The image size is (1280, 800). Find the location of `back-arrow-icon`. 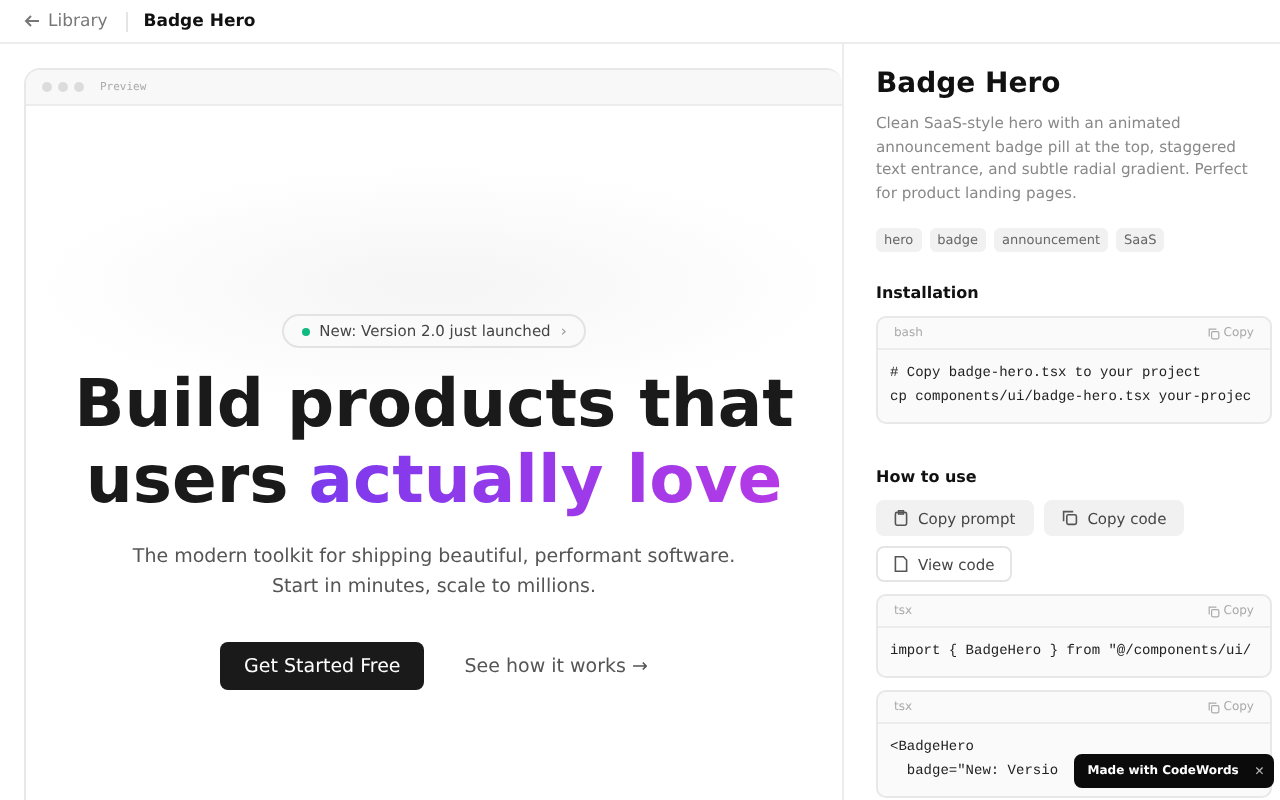

back-arrow-icon is located at coordinates (32, 21).